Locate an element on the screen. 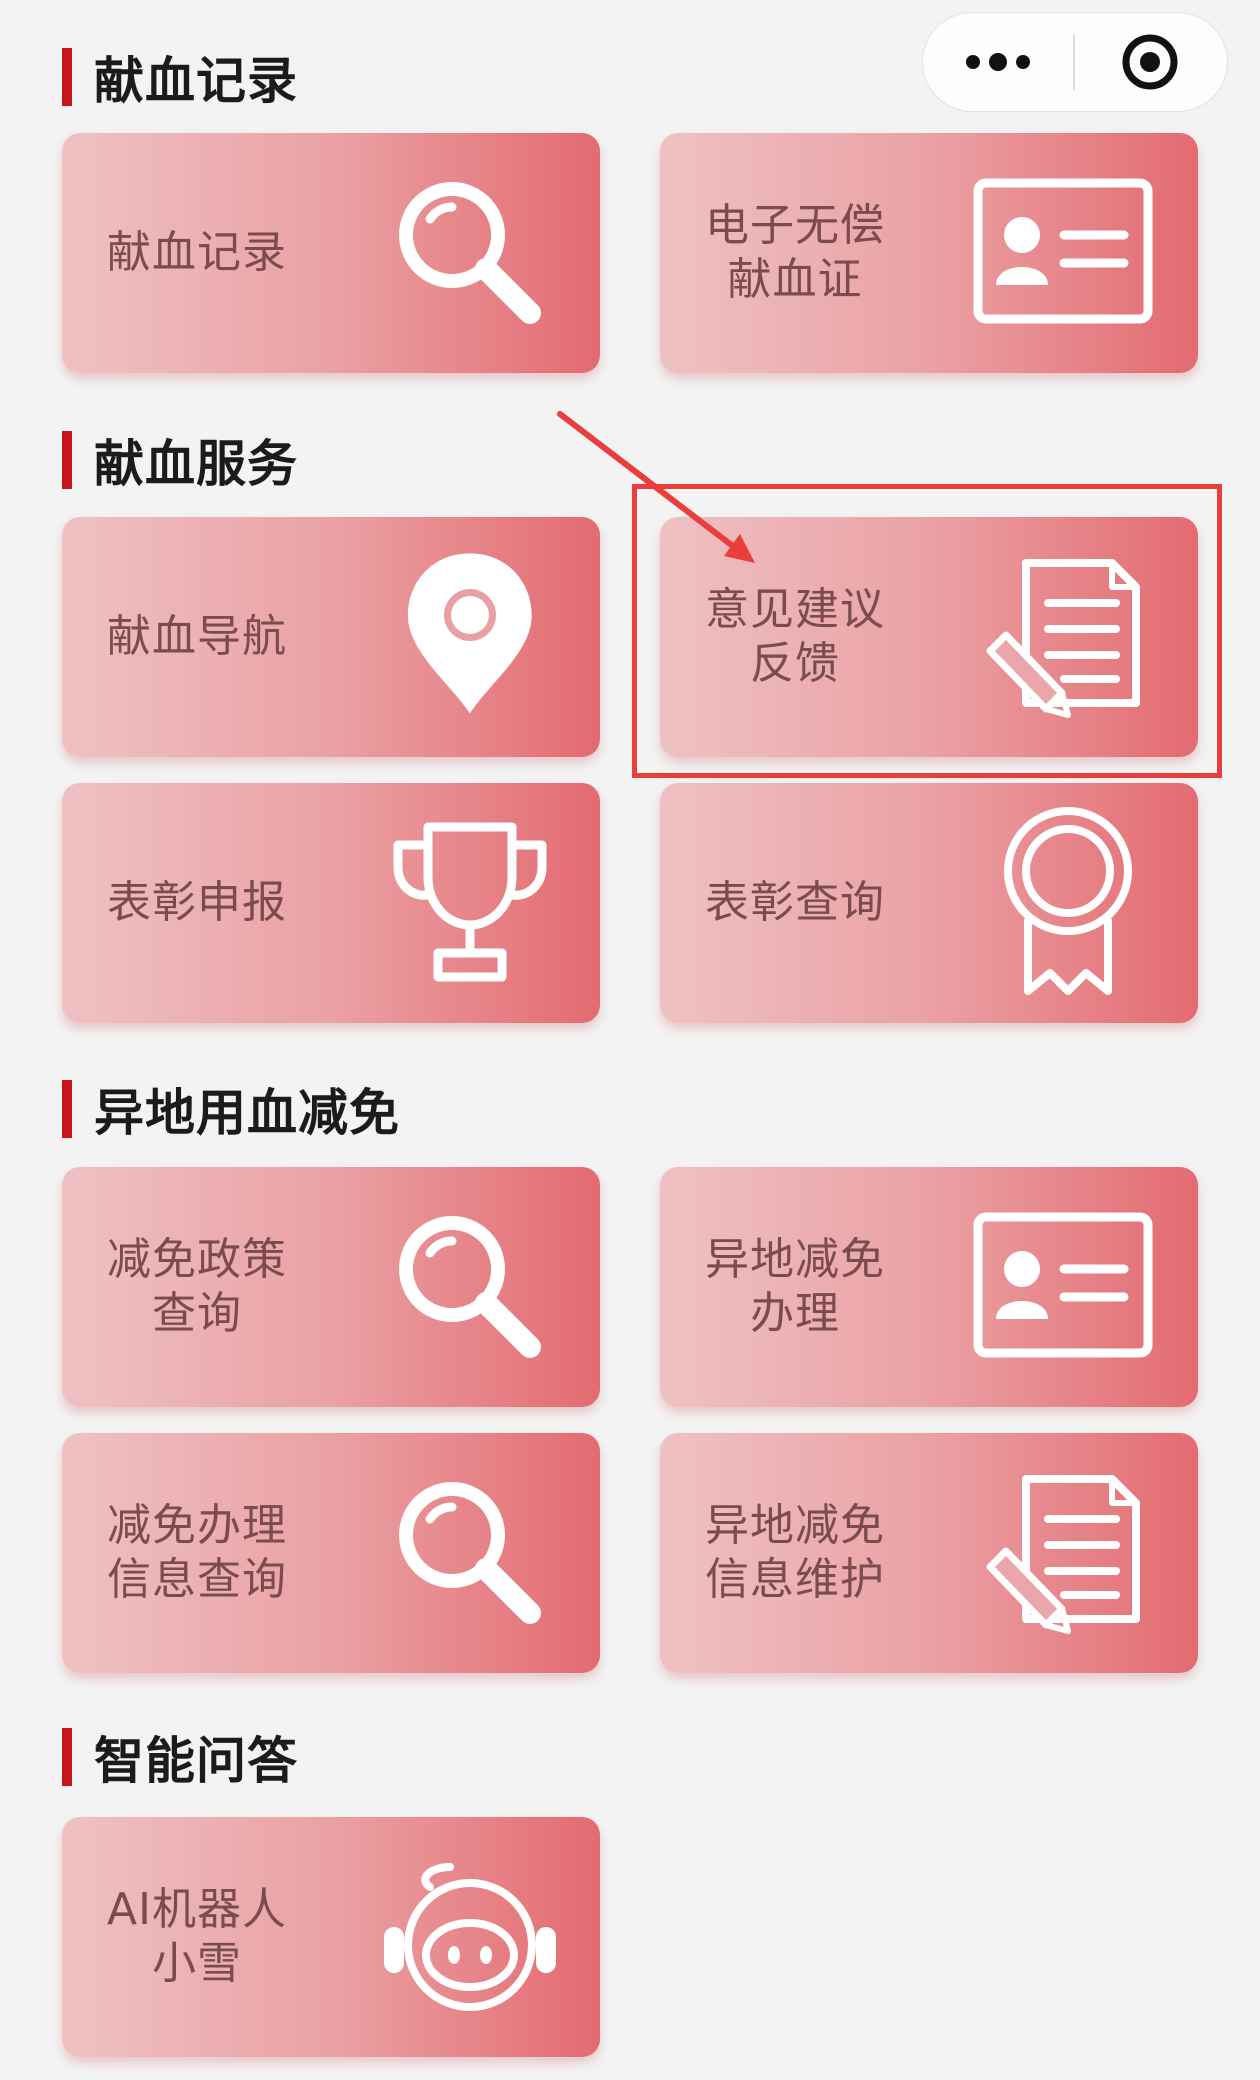  card-offsite-info-maint-label: 异地减免 信息维护 is located at coordinates (795, 1552).